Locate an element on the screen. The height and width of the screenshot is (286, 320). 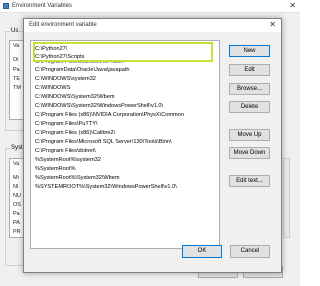
list-item: Oi is located at coordinates (16, 60).